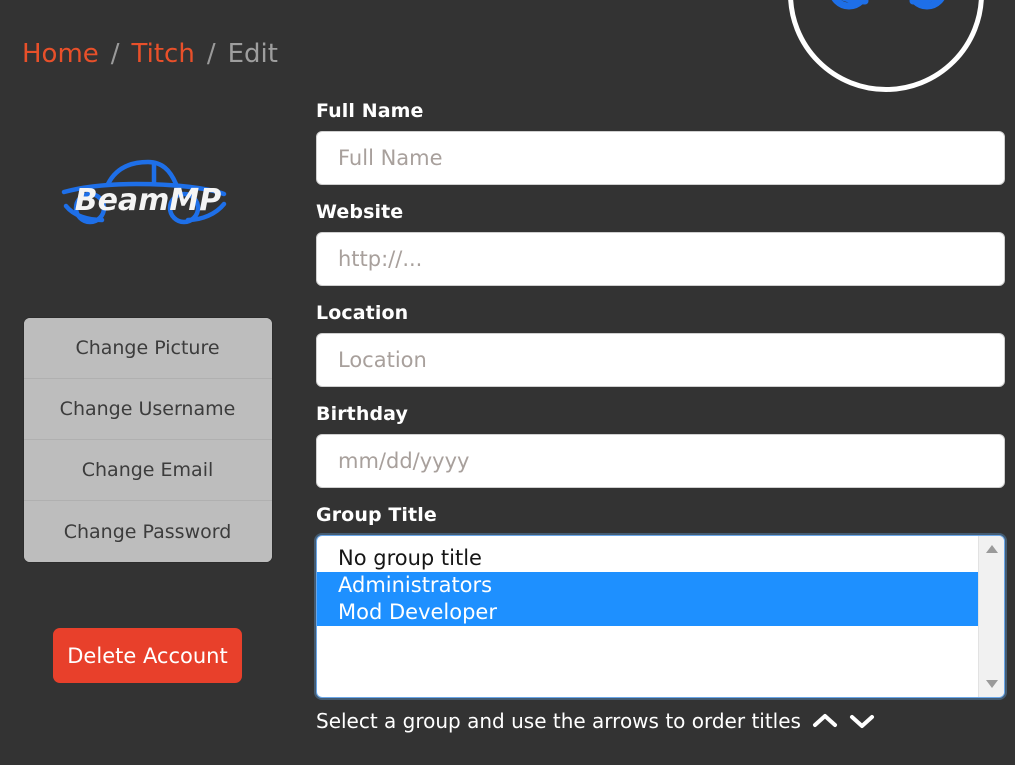 The image size is (1015, 765). Describe the element at coordinates (647, 558) in the screenshot. I see `group-title-option-no-group: No group title` at that location.